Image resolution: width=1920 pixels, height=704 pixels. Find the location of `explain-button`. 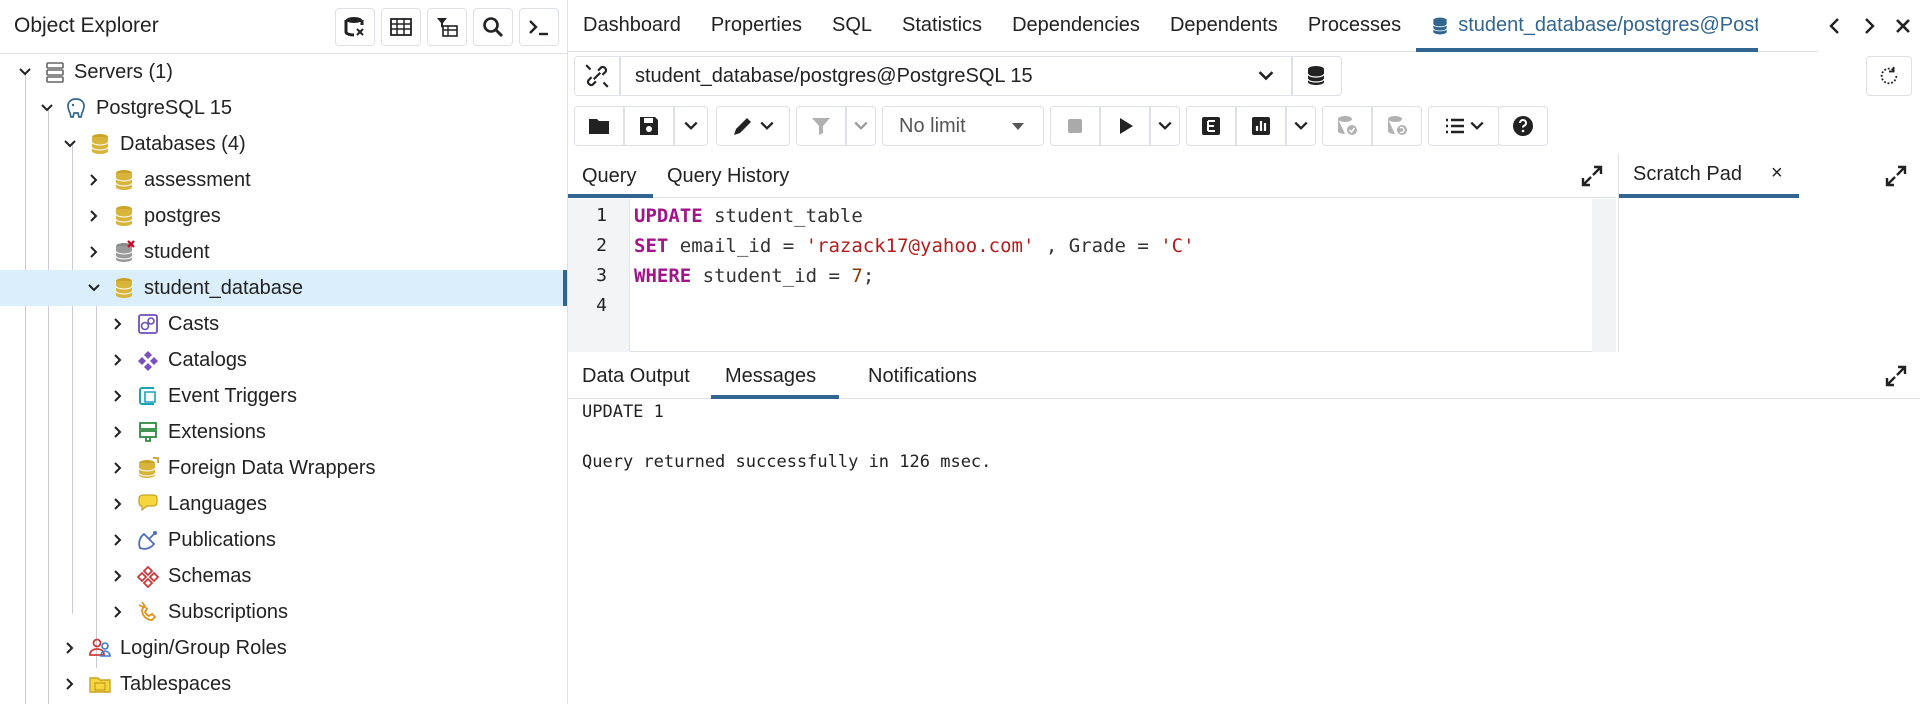

explain-button is located at coordinates (1211, 126).